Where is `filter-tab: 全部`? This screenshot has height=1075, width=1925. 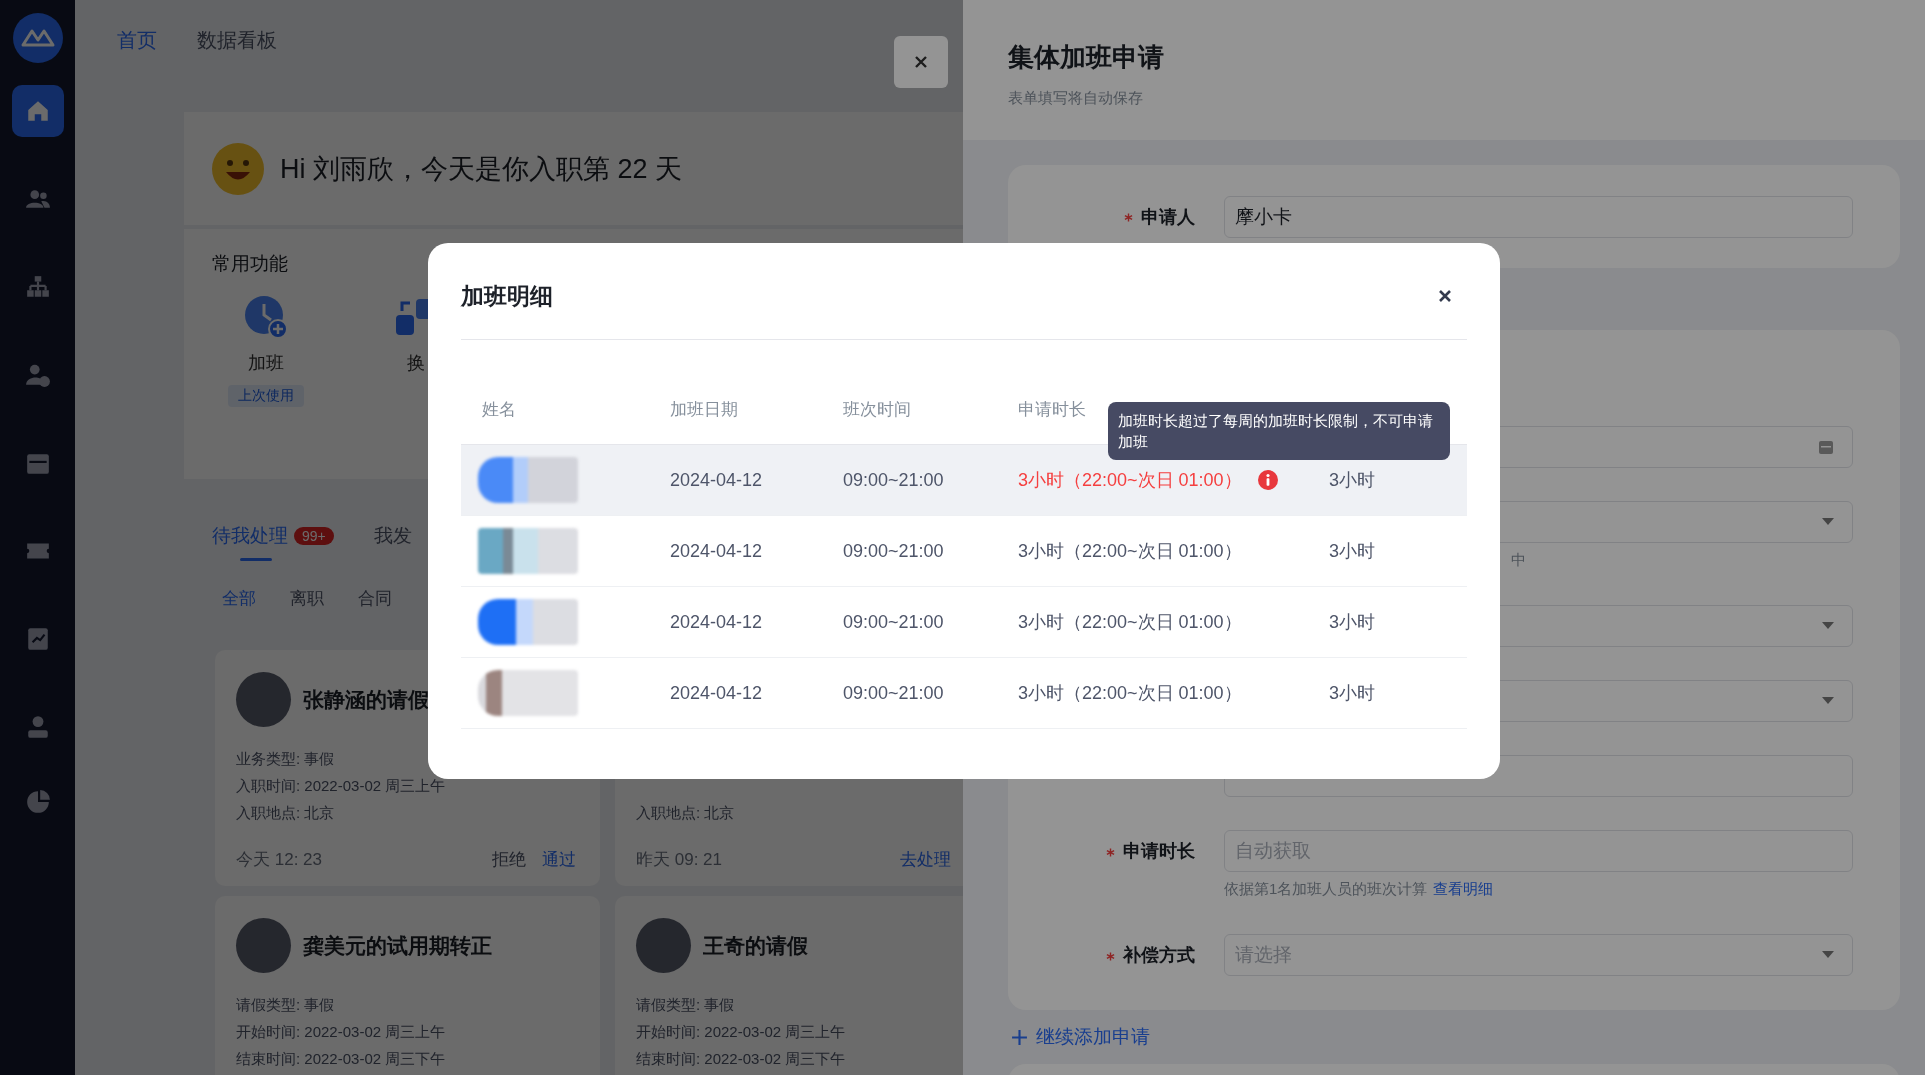 filter-tab: 全部 is located at coordinates (239, 598).